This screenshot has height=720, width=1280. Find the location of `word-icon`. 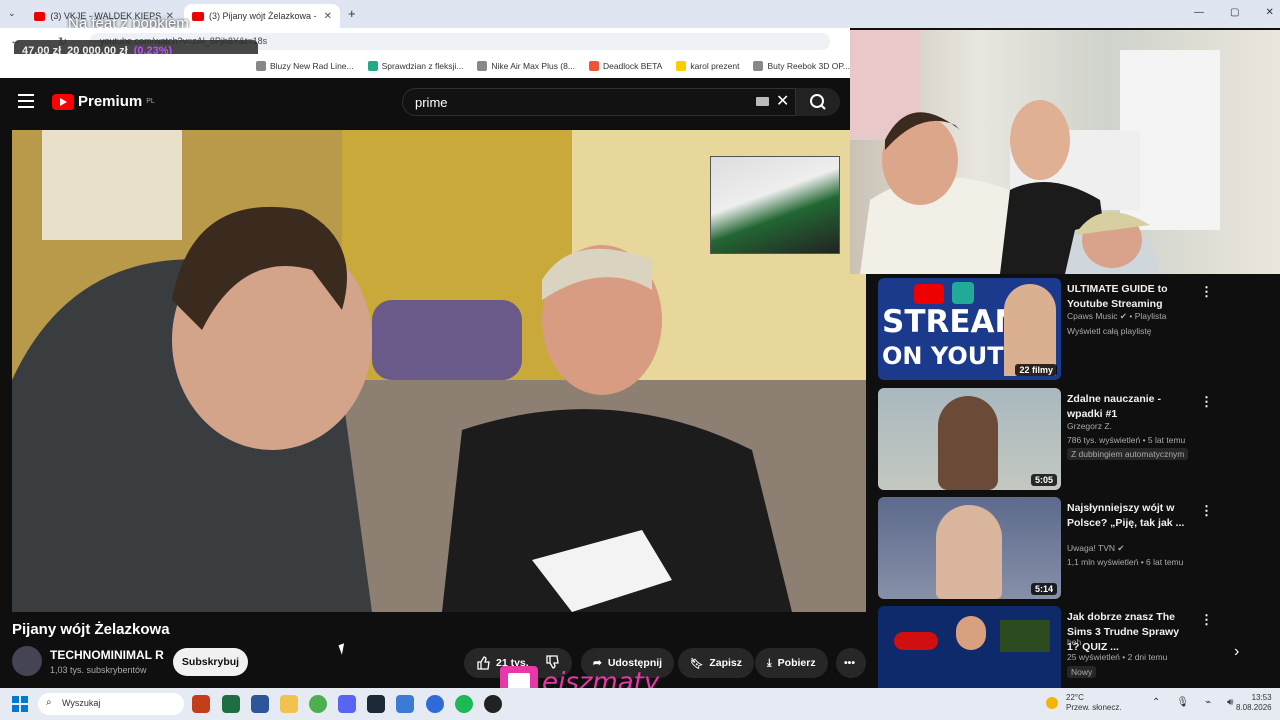

word-icon is located at coordinates (260, 704).